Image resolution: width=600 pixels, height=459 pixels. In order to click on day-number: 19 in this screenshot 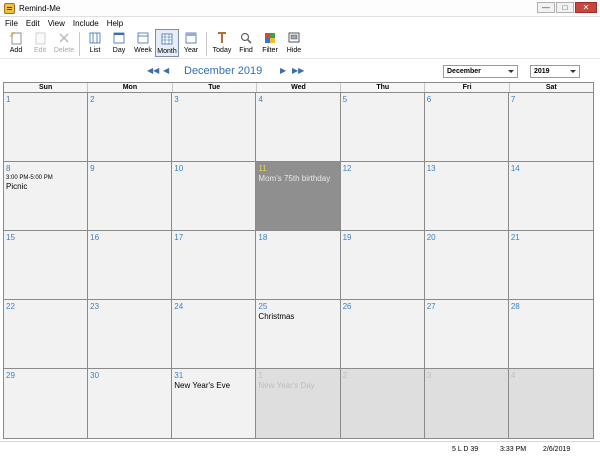, I will do `click(347, 237)`.